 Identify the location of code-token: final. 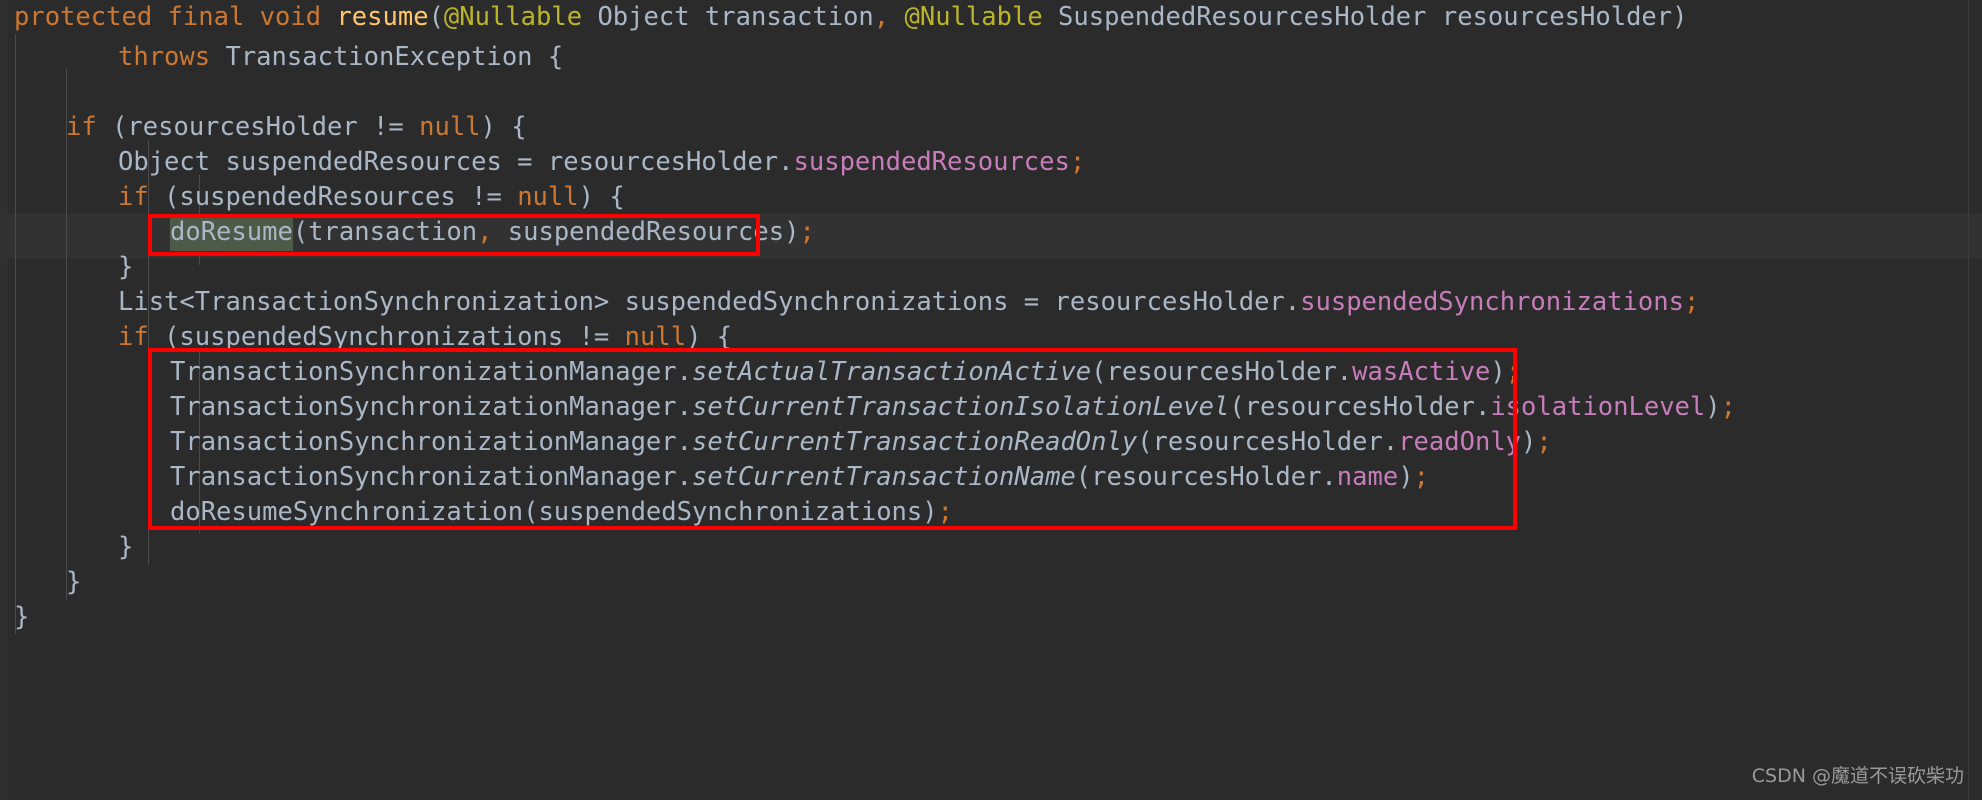
(206, 17).